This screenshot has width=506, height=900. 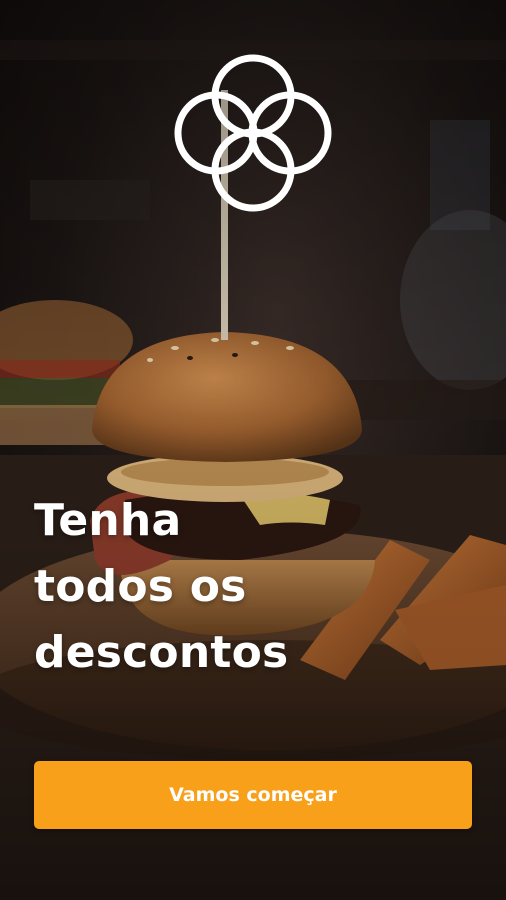 I want to click on headline-line-2: todos os, so click(x=140, y=586).